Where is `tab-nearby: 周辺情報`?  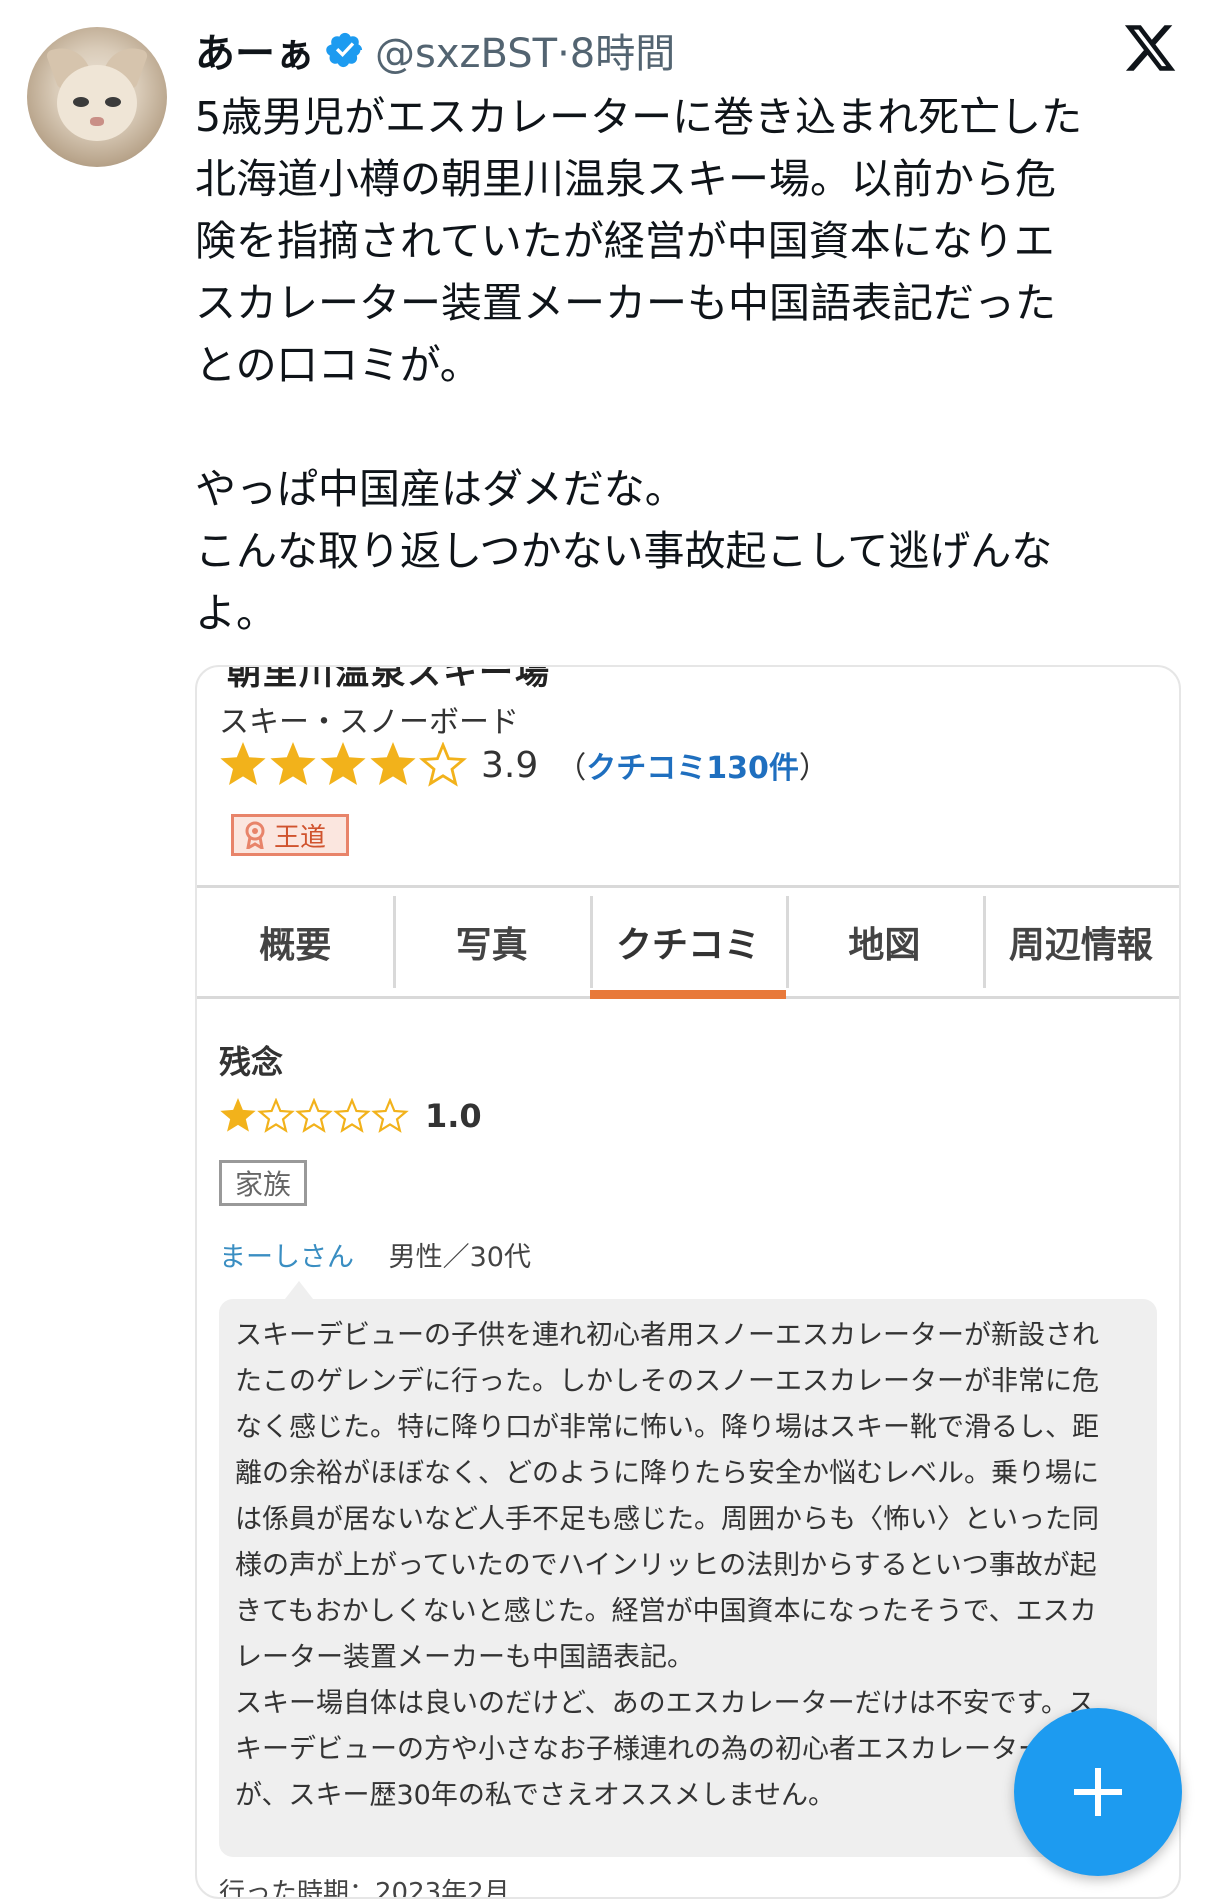
tab-nearby: 周辺情報 is located at coordinates (1080, 942).